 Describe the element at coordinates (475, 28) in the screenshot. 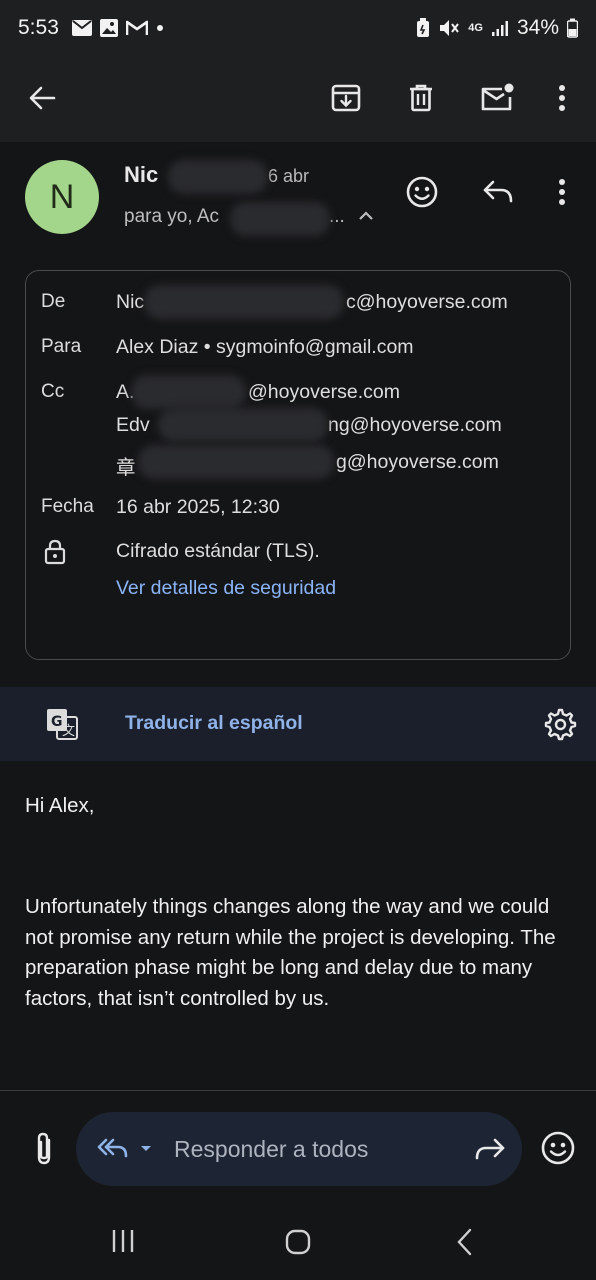

I see `network-type: 4G` at that location.